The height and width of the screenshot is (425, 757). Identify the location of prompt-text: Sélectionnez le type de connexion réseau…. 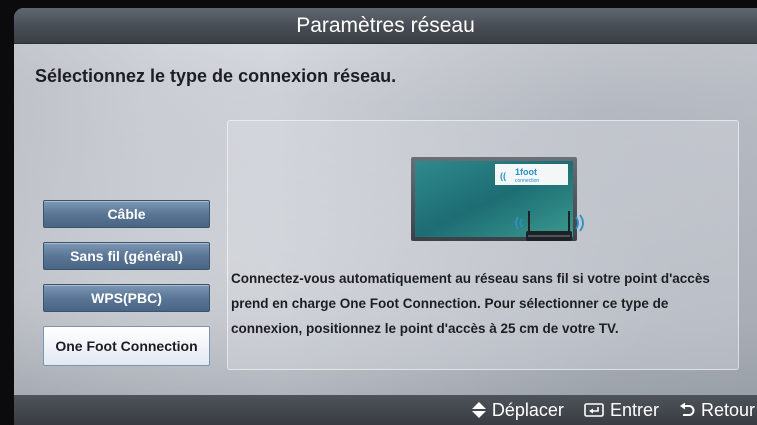
(216, 76).